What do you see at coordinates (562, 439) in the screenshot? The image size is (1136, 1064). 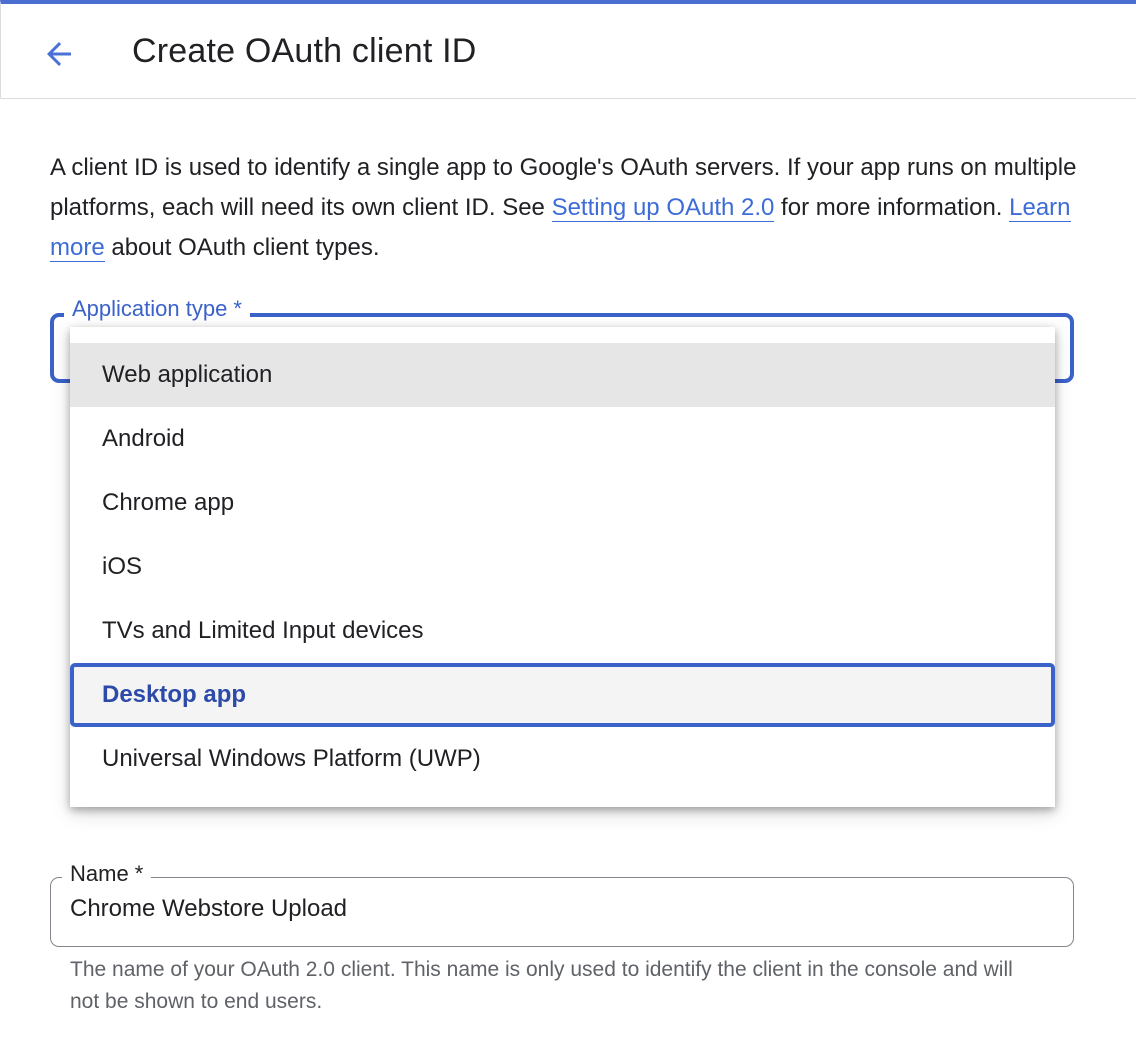 I see `option-android: Android` at bounding box center [562, 439].